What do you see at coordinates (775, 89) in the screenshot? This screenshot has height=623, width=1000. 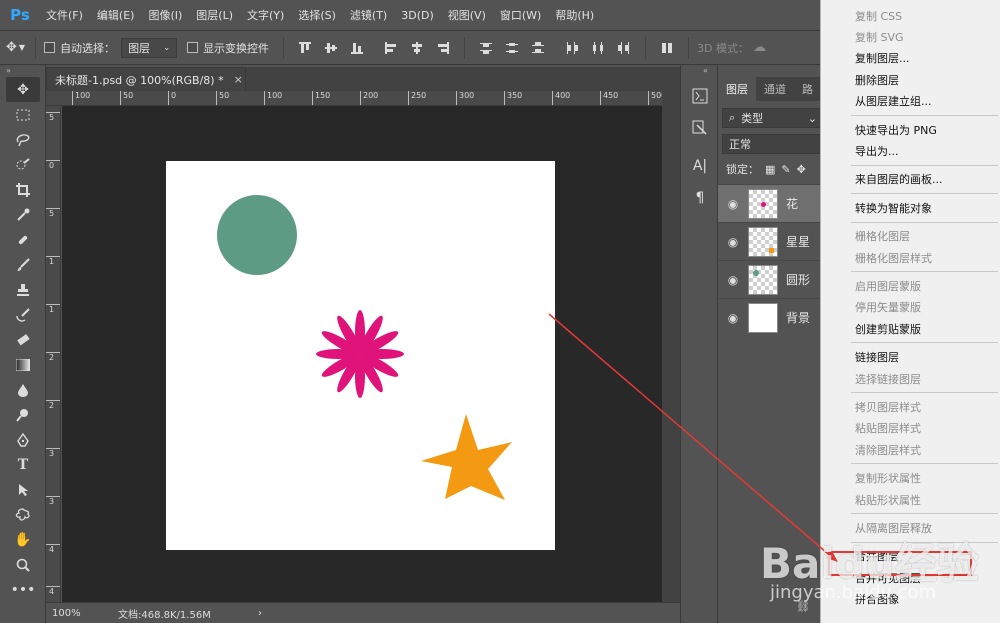 I see `tab-channels: 通道` at bounding box center [775, 89].